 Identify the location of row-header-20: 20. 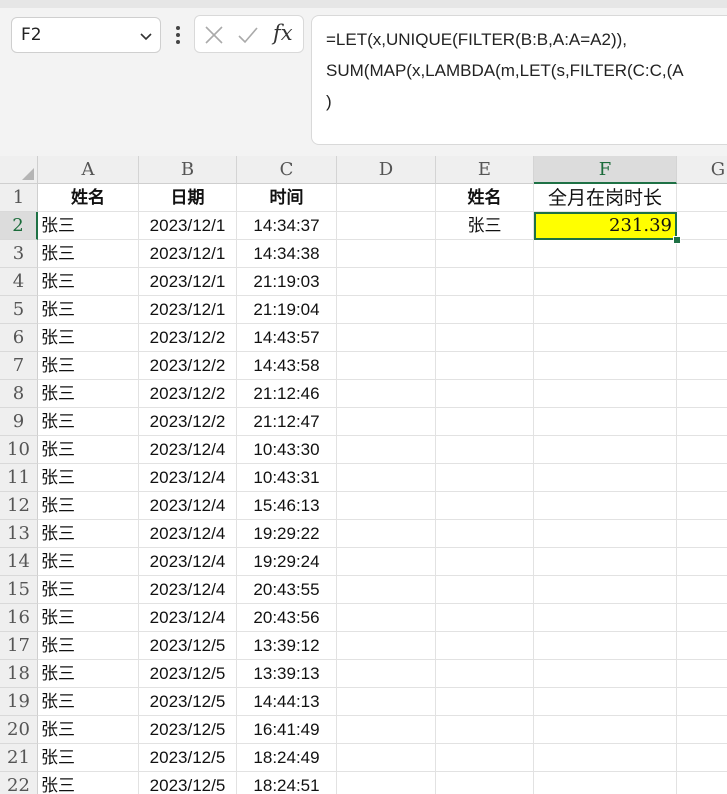
(19, 730).